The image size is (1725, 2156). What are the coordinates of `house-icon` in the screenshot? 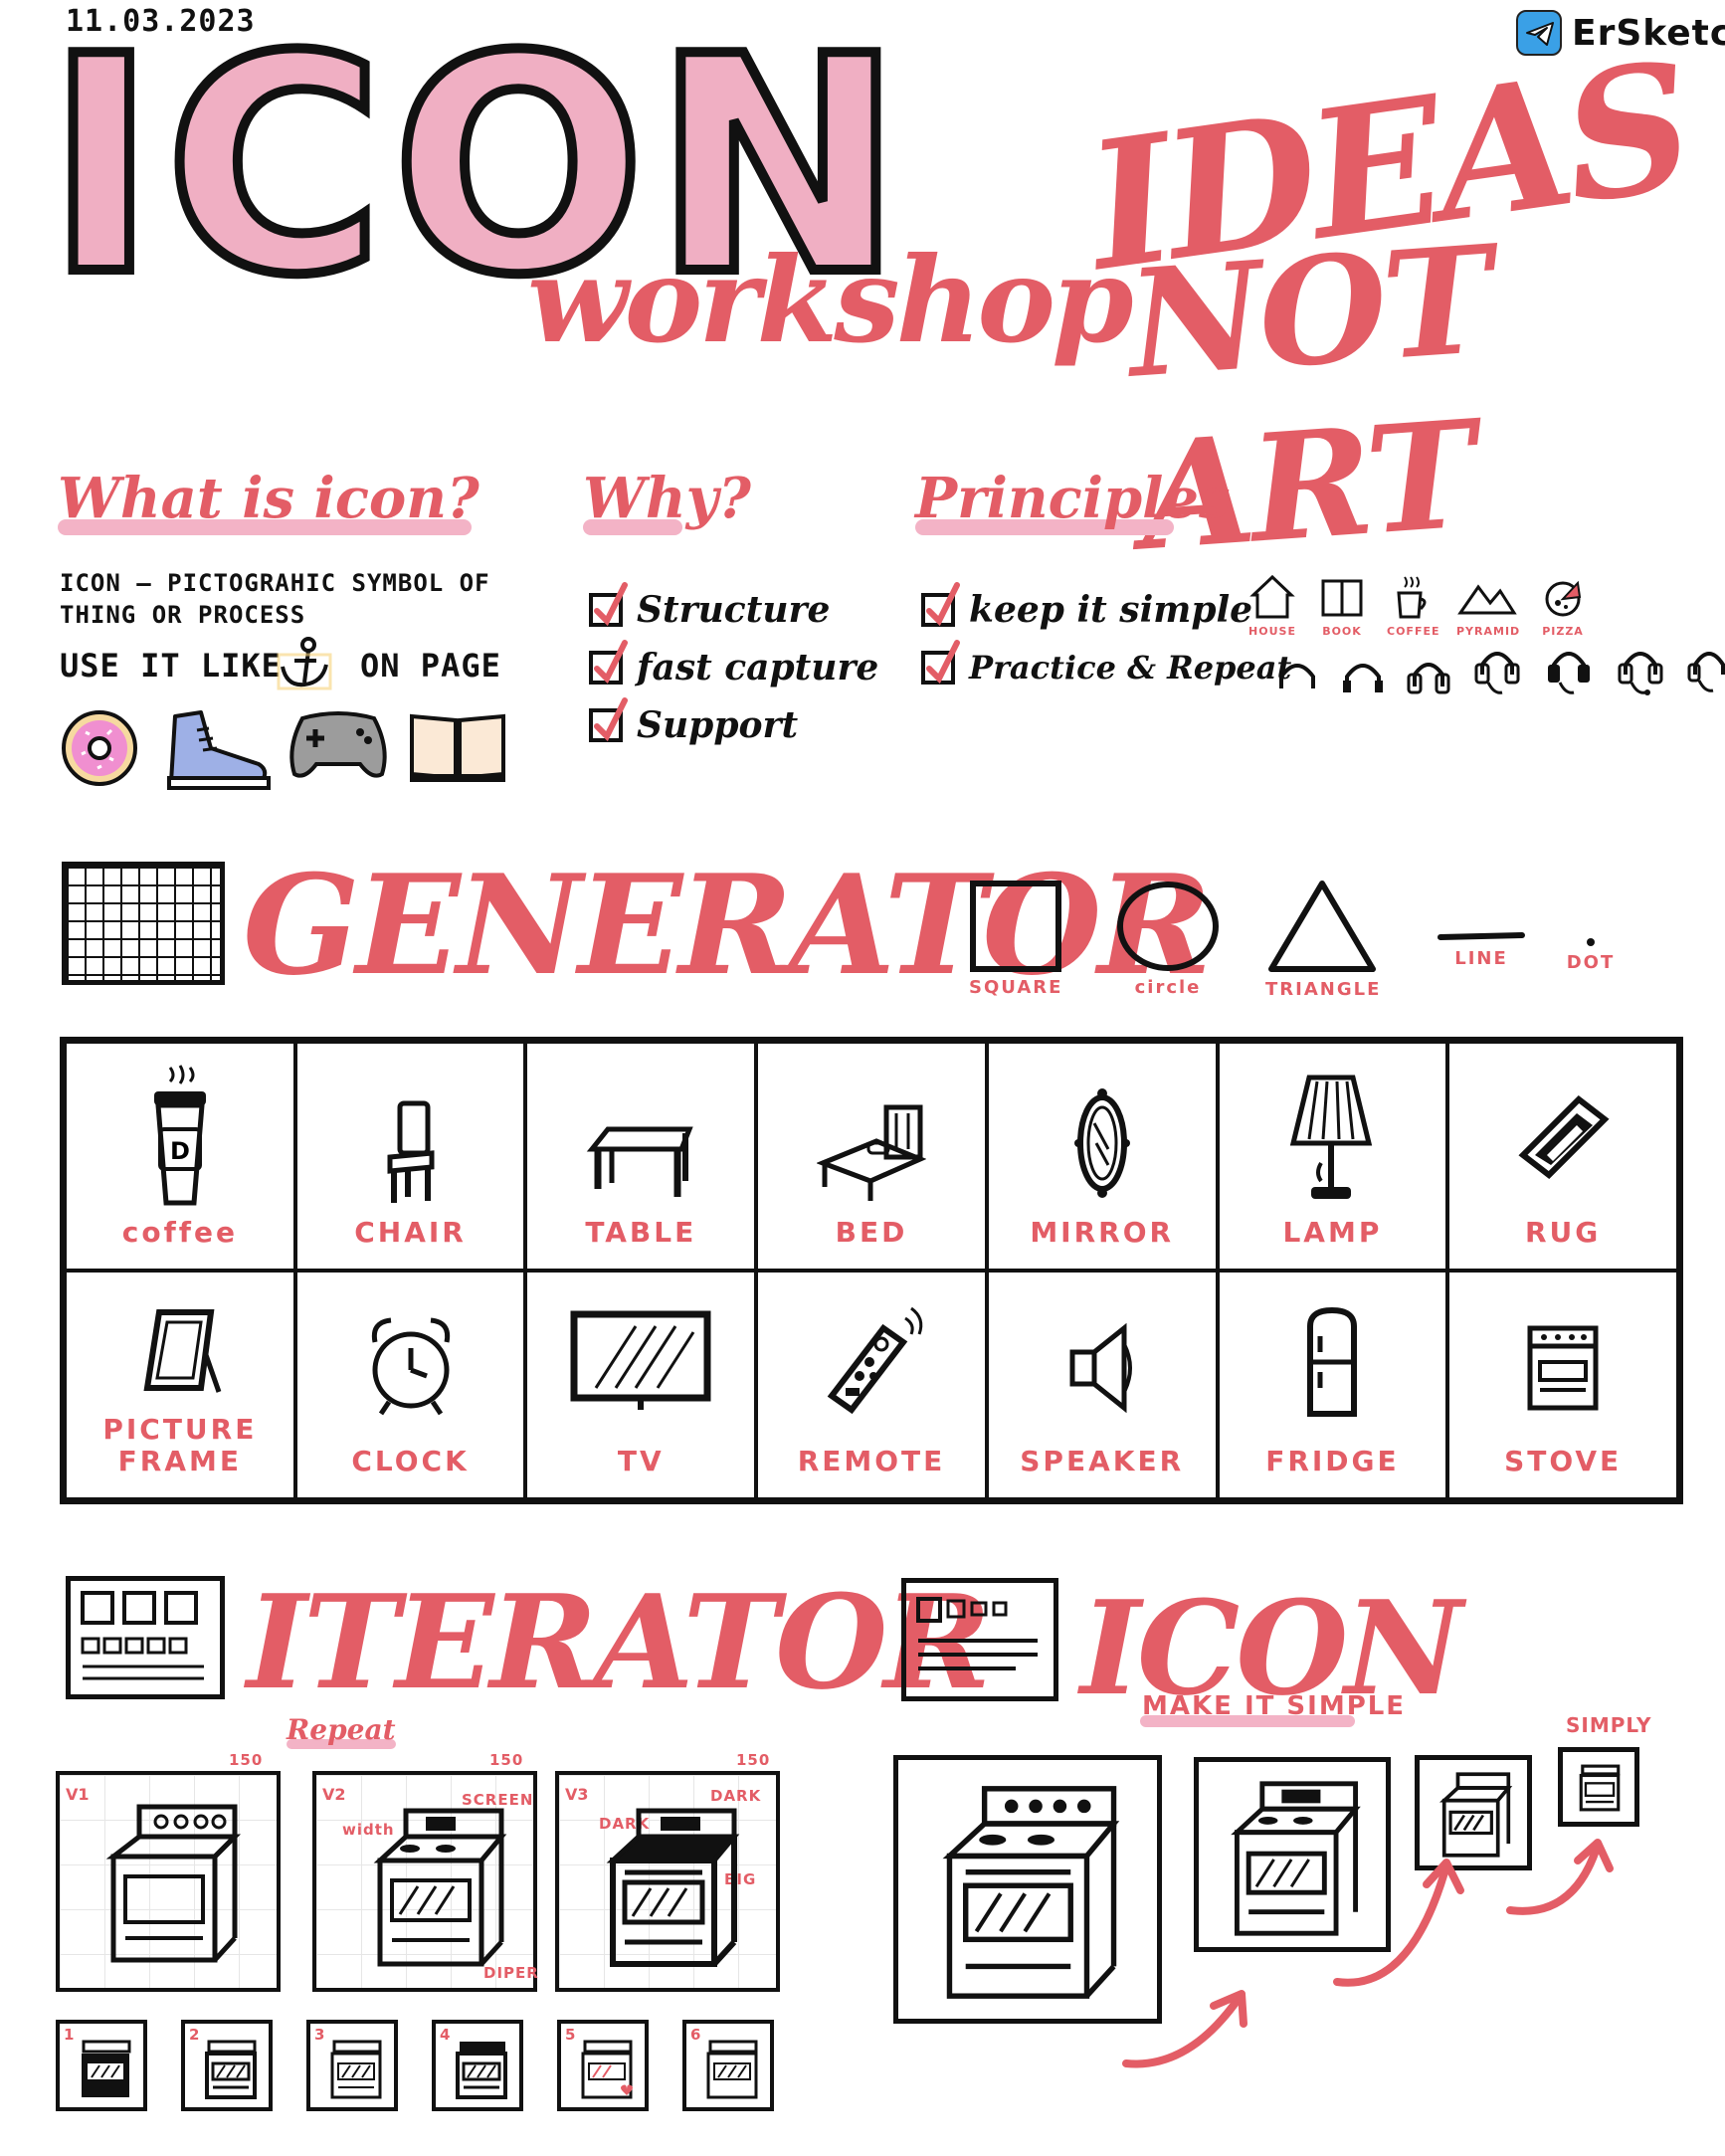 It's located at (1272, 596).